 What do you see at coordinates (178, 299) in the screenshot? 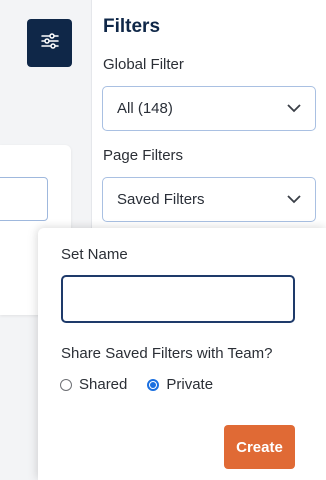
I see `set-name-input` at bounding box center [178, 299].